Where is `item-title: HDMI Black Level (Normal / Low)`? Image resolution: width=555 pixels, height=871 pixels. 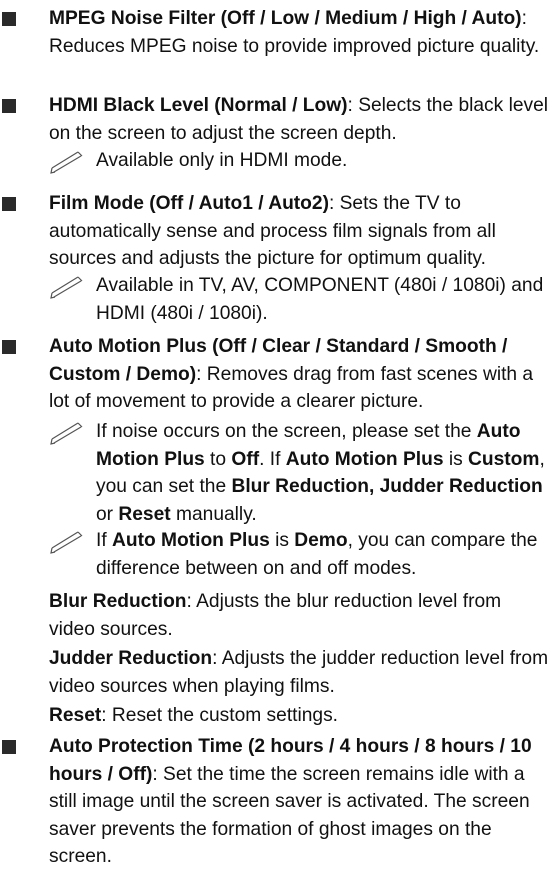
item-title: HDMI Black Level (Normal / Low) is located at coordinates (198, 105).